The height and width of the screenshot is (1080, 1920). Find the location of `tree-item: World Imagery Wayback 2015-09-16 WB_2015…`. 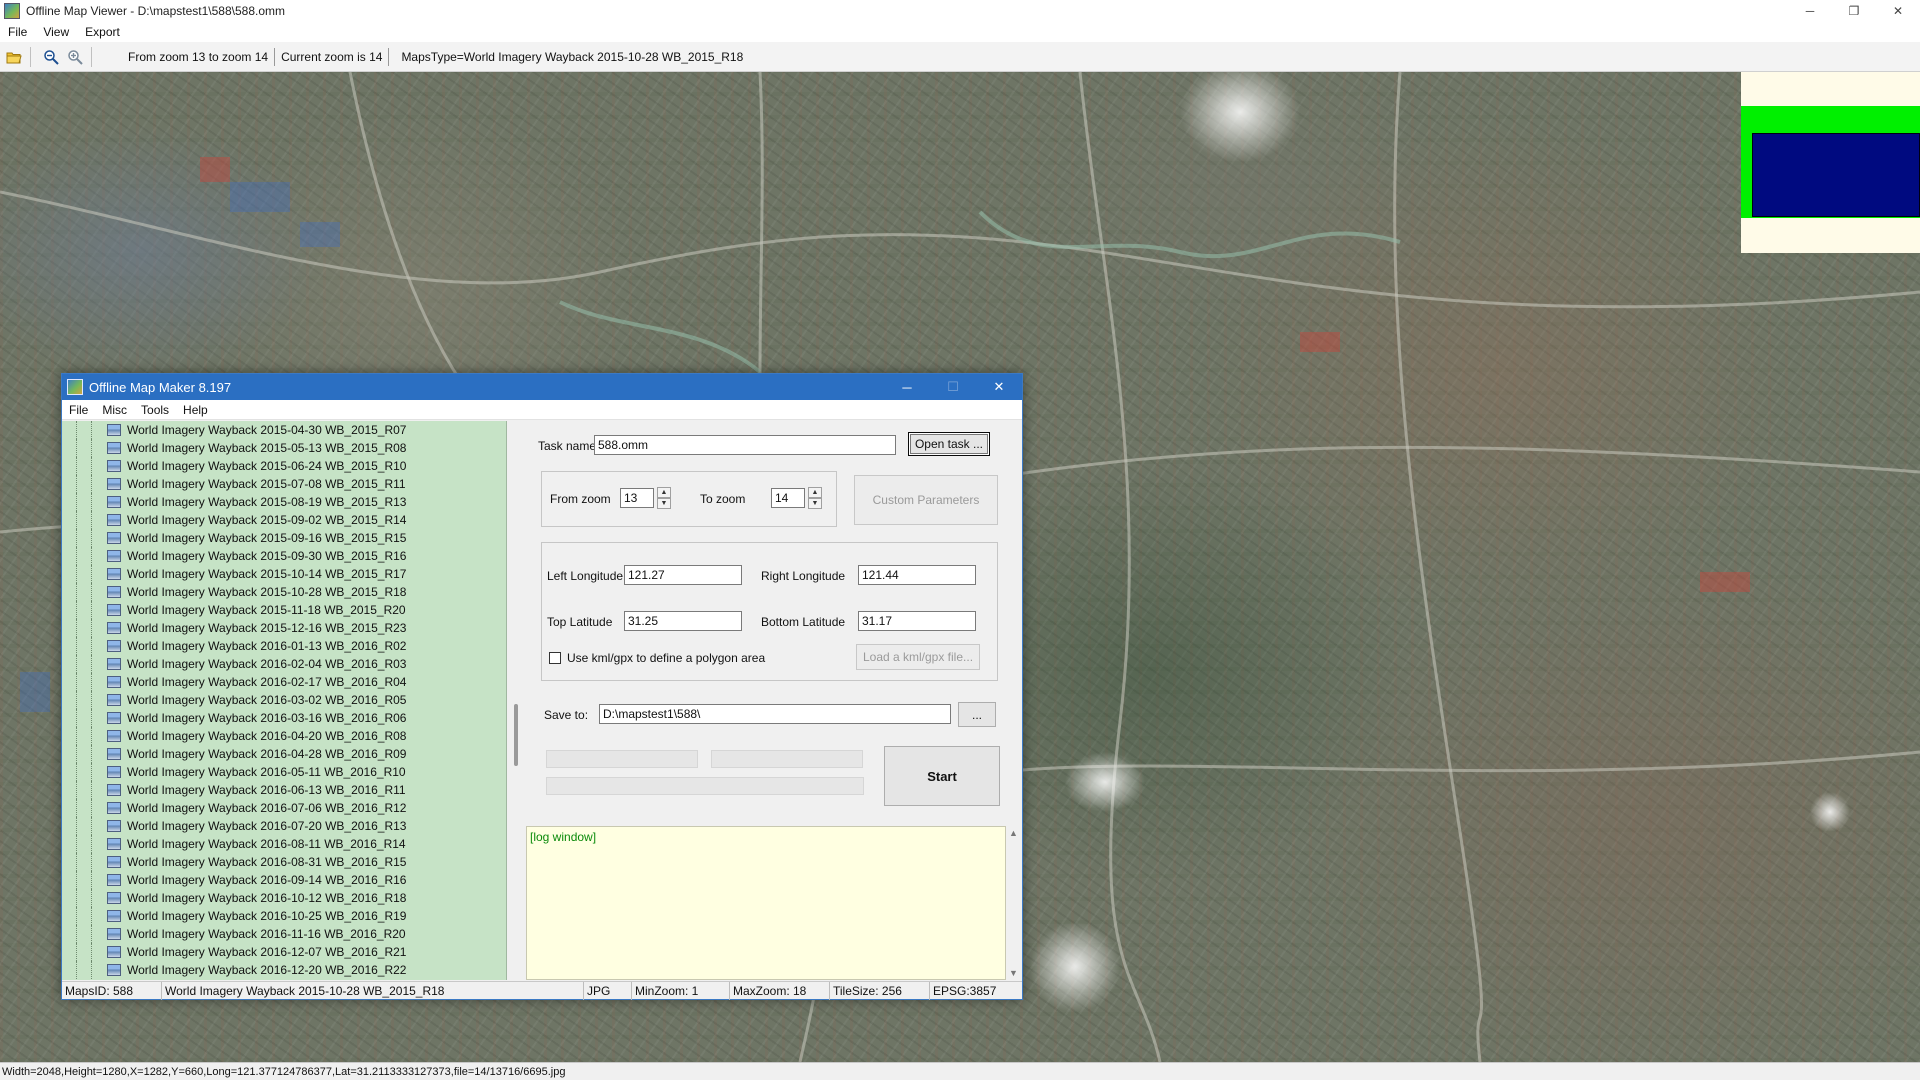

tree-item: World Imagery Wayback 2015-09-16 WB_2015… is located at coordinates (284, 538).